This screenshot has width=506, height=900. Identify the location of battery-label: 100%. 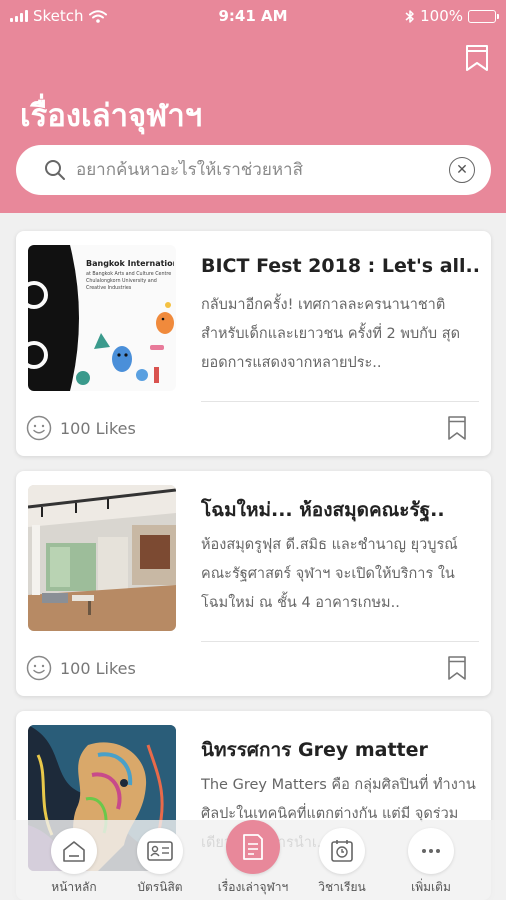
(441, 16).